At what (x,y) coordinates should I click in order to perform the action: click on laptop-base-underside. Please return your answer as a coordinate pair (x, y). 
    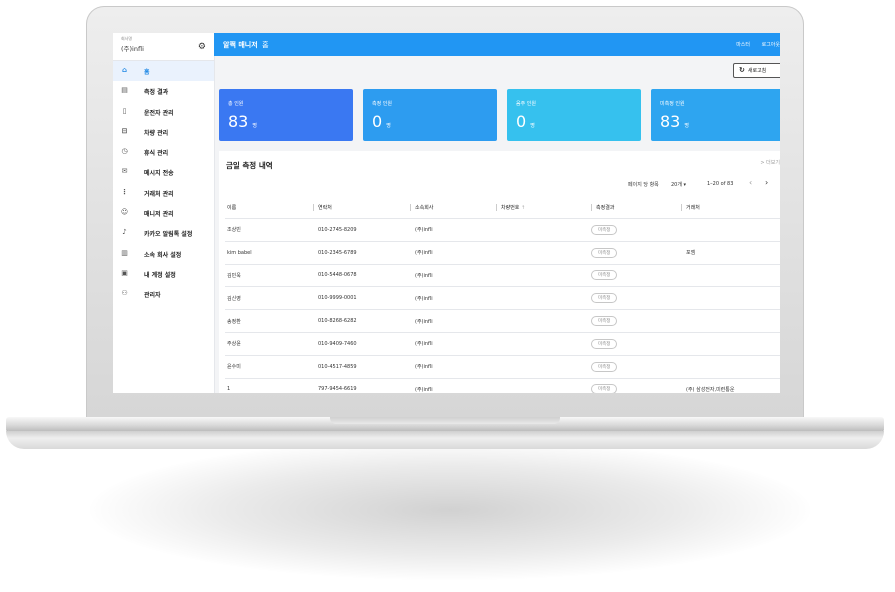
    Looking at the image, I should click on (445, 440).